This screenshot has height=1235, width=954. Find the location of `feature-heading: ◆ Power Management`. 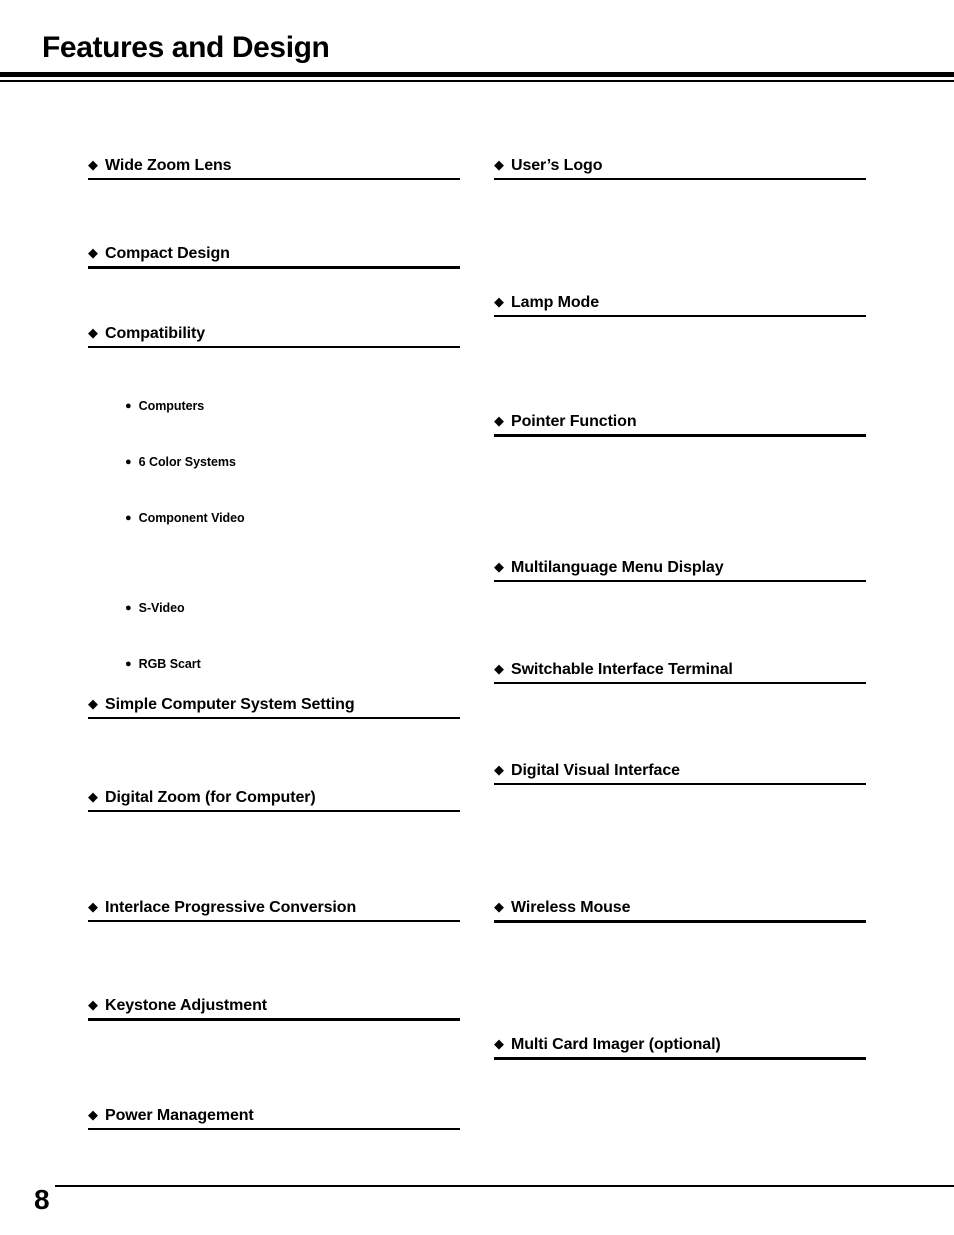

feature-heading: ◆ Power Management is located at coordinates (274, 1117).